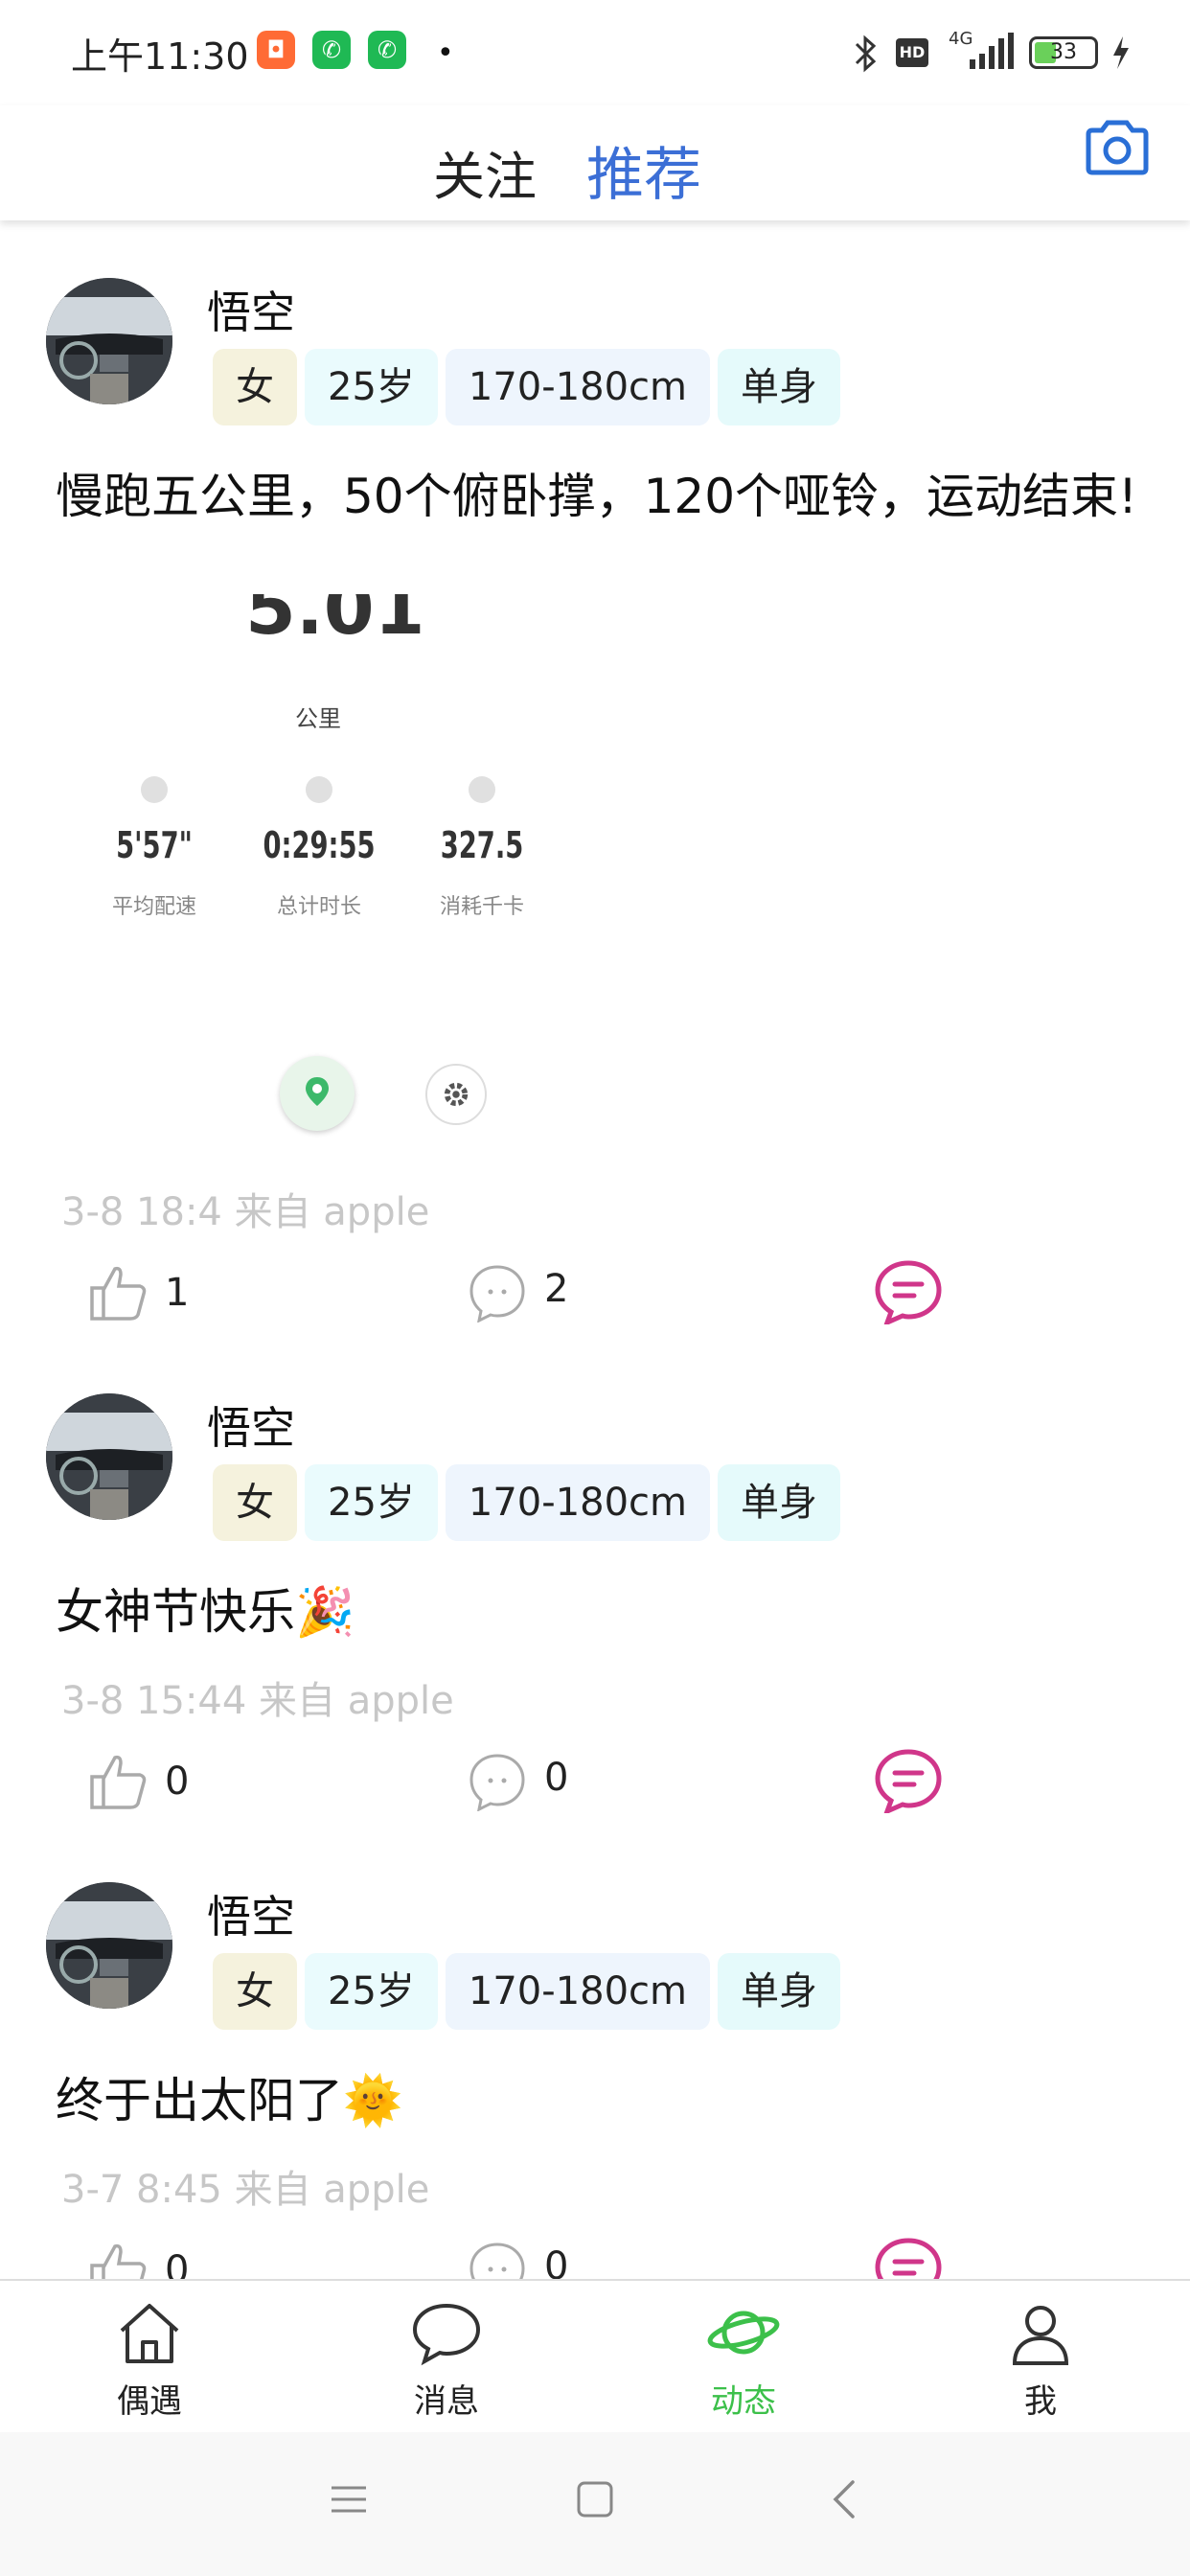 This screenshot has width=1190, height=2576. Describe the element at coordinates (318, 718) in the screenshot. I see `run-distance-unit: 公里` at that location.